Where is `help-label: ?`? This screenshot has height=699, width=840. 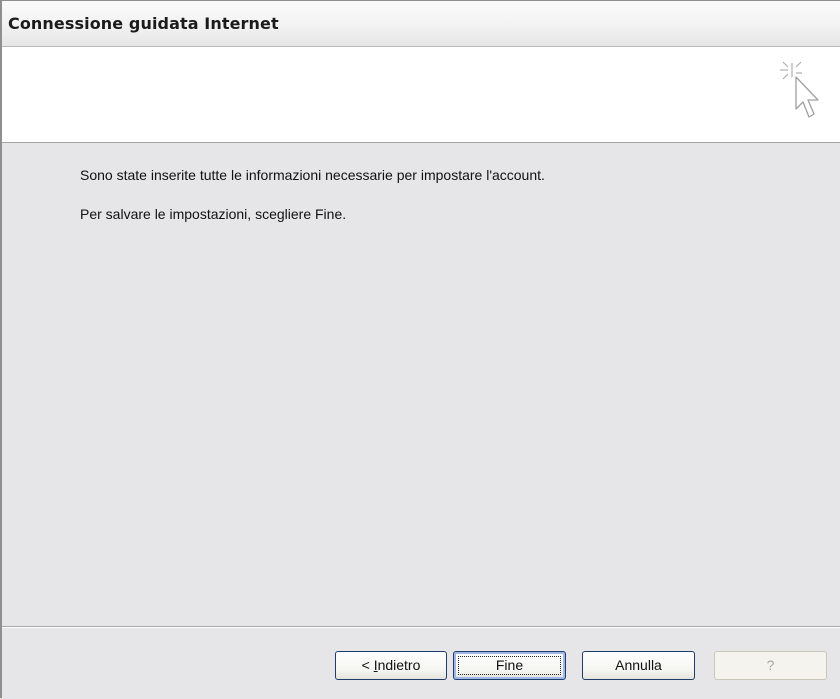
help-label: ? is located at coordinates (770, 665).